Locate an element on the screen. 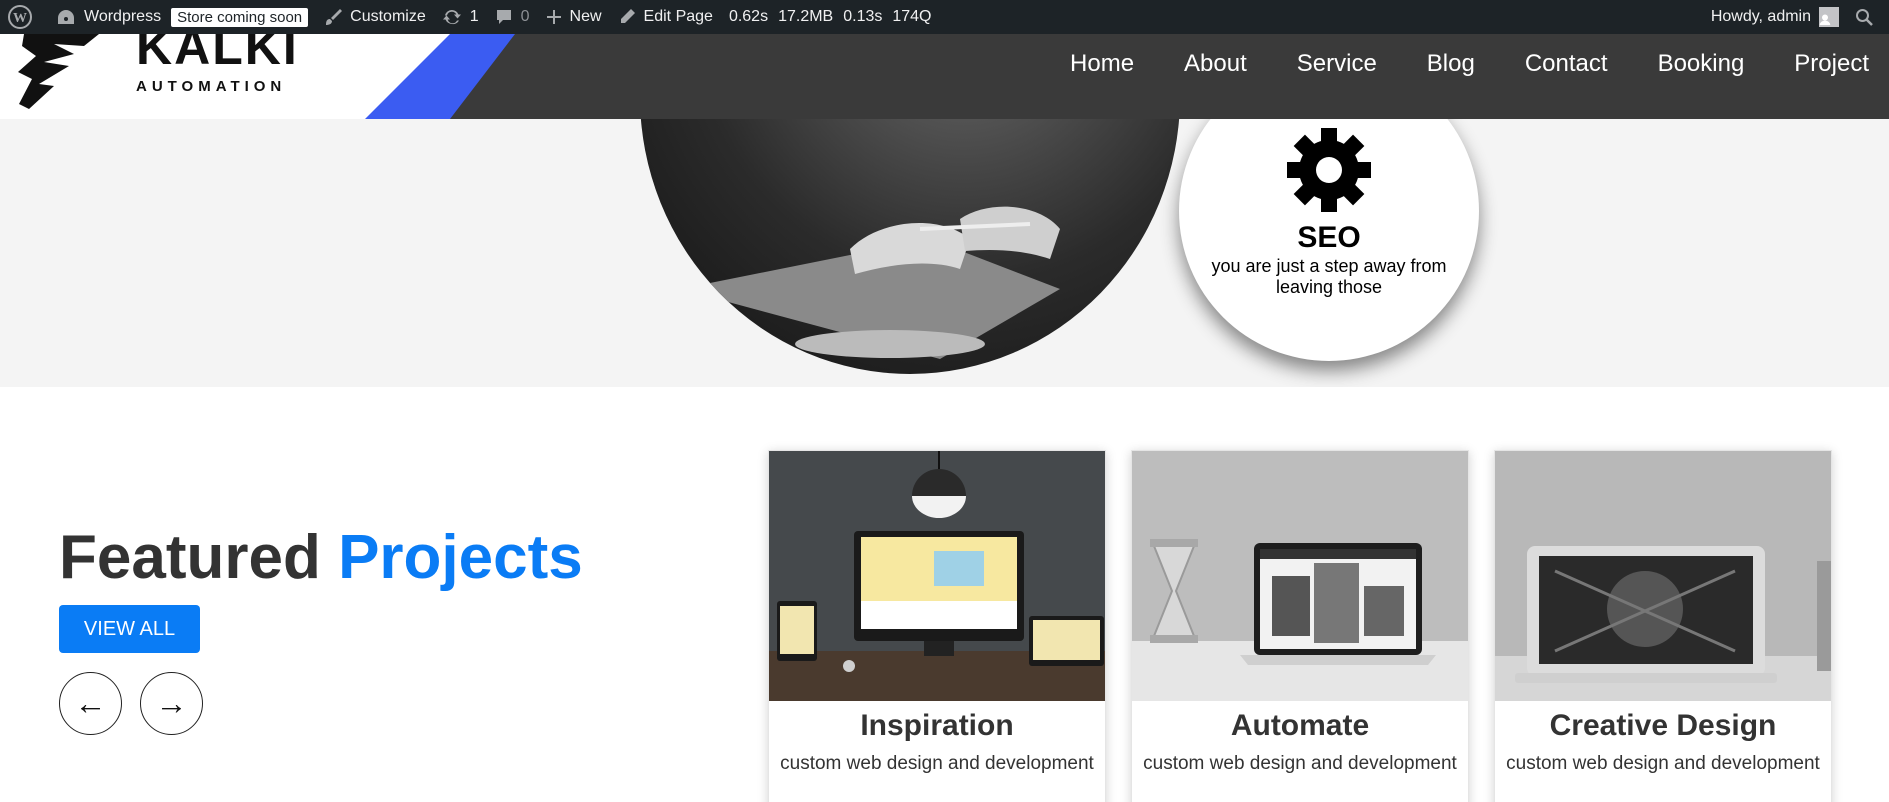 The image size is (1889, 802). project-image-desk-monitor is located at coordinates (937, 576).